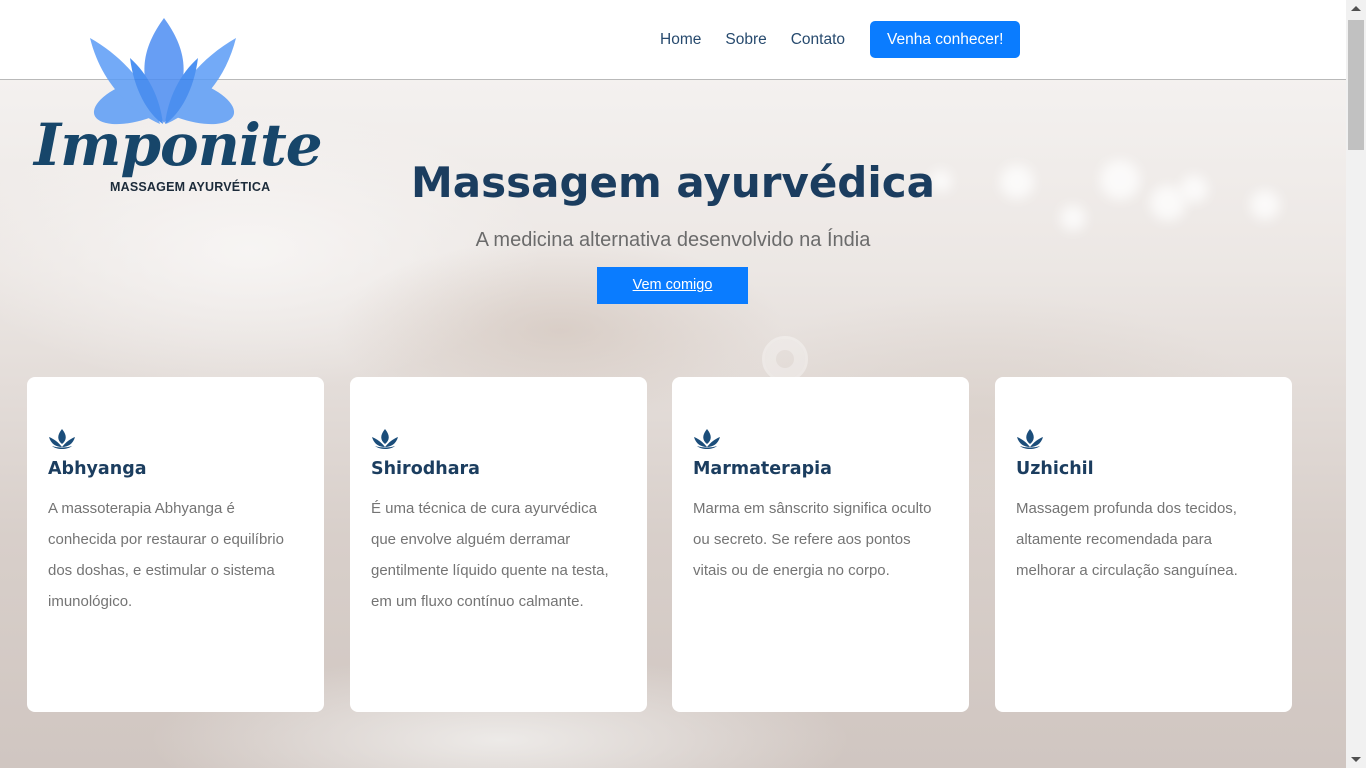 This screenshot has height=768, width=1366. I want to click on logo-wordmark: Imponite, so click(178, 145).